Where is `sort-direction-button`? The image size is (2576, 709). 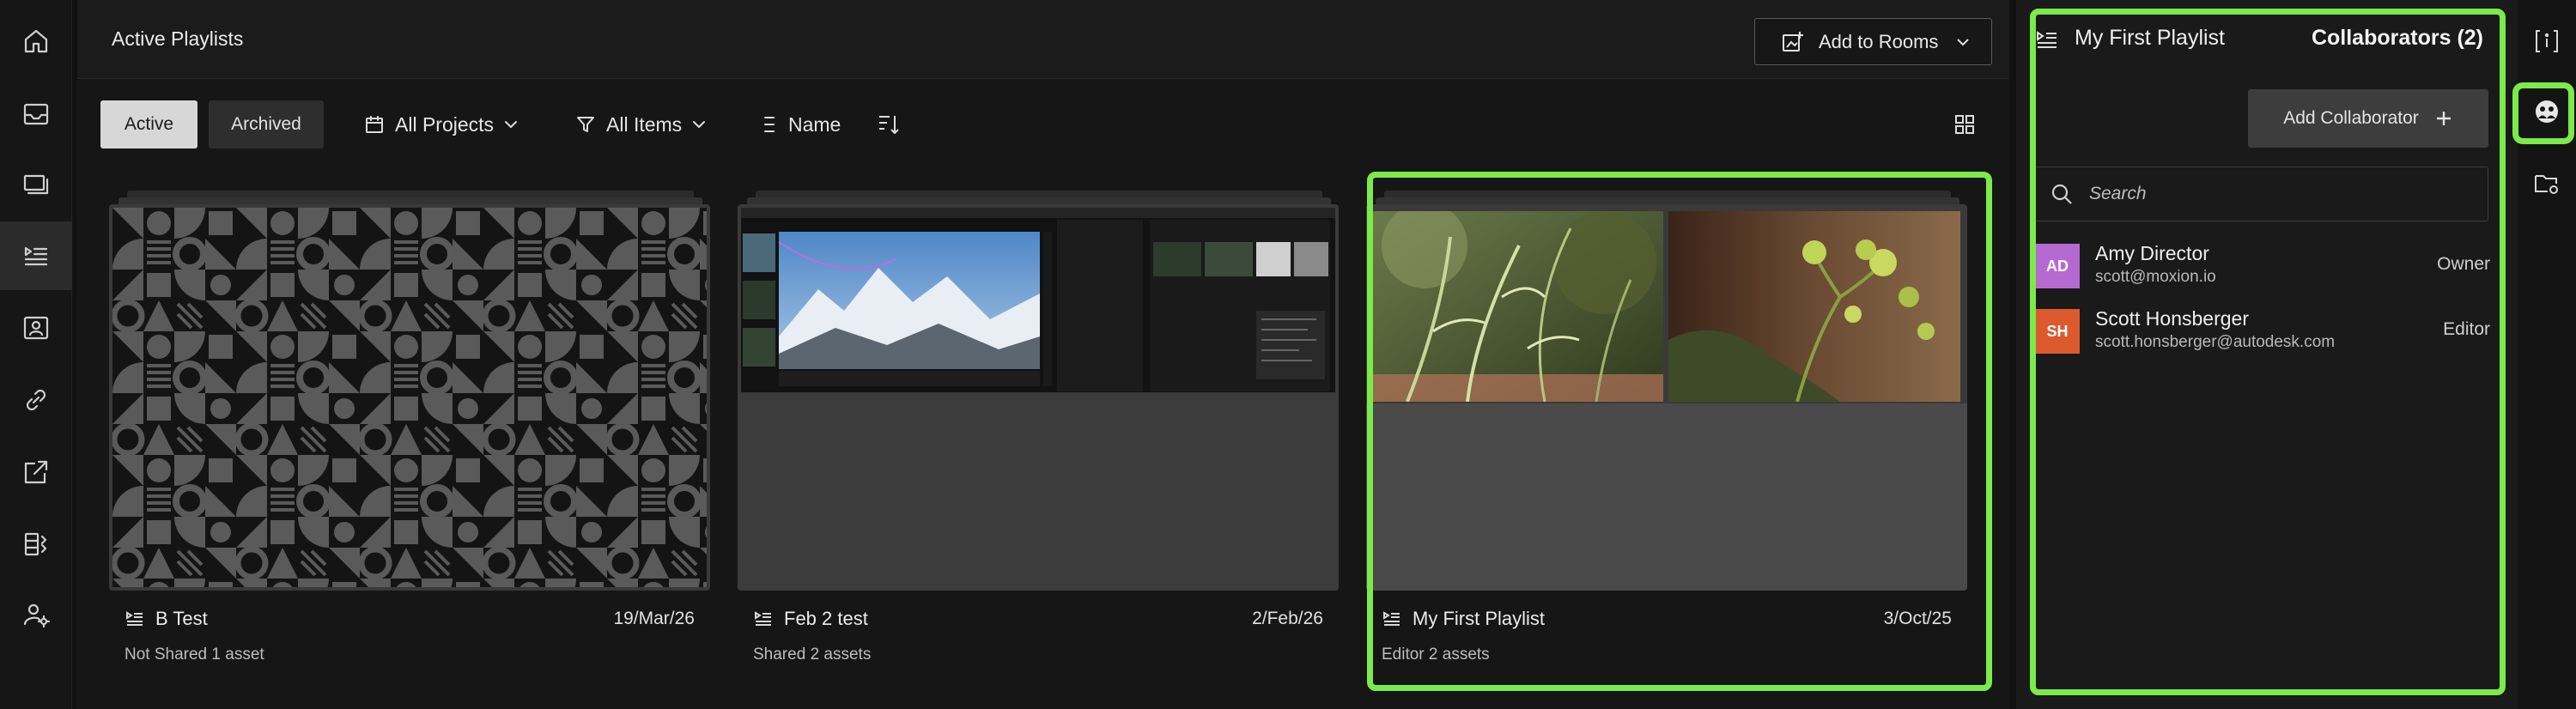
sort-direction-button is located at coordinates (888, 124).